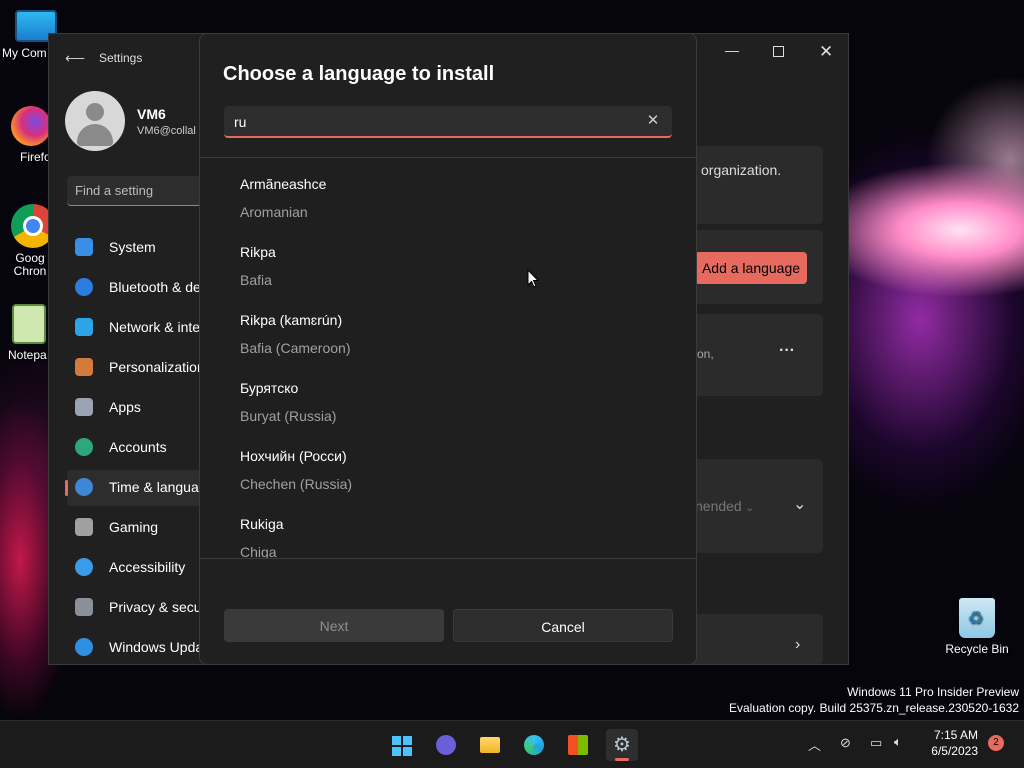 This screenshot has height=768, width=1024. I want to click on language-native-name: Бурятско, so click(269, 388).